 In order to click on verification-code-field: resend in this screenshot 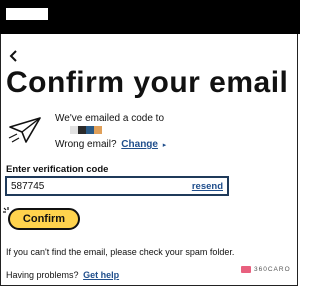, I will do `click(117, 186)`.